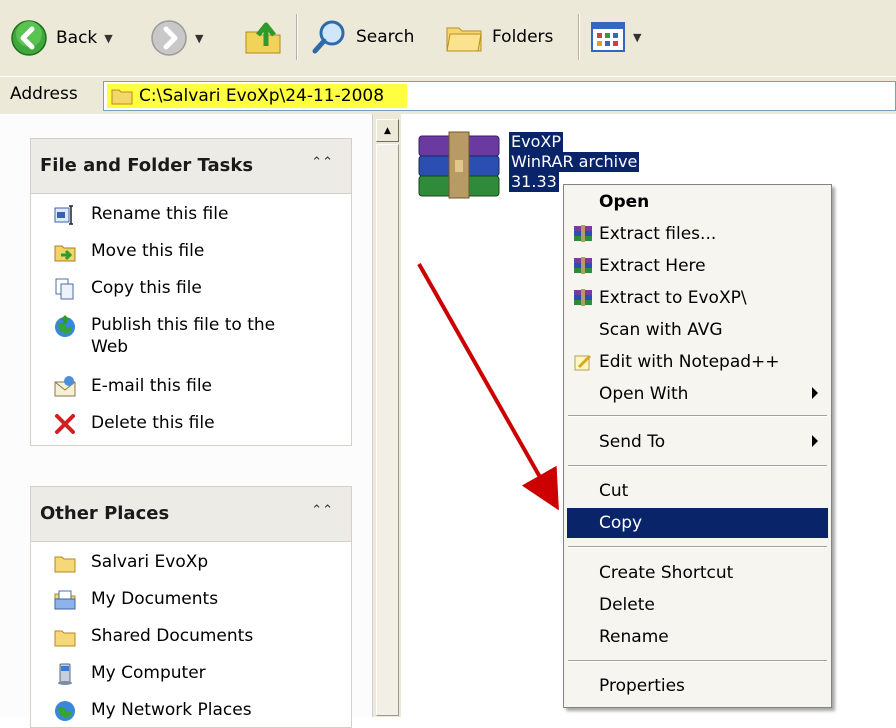 This screenshot has height=728, width=896. What do you see at coordinates (169, 38) in the screenshot?
I see `forward-arrow-icon` at bounding box center [169, 38].